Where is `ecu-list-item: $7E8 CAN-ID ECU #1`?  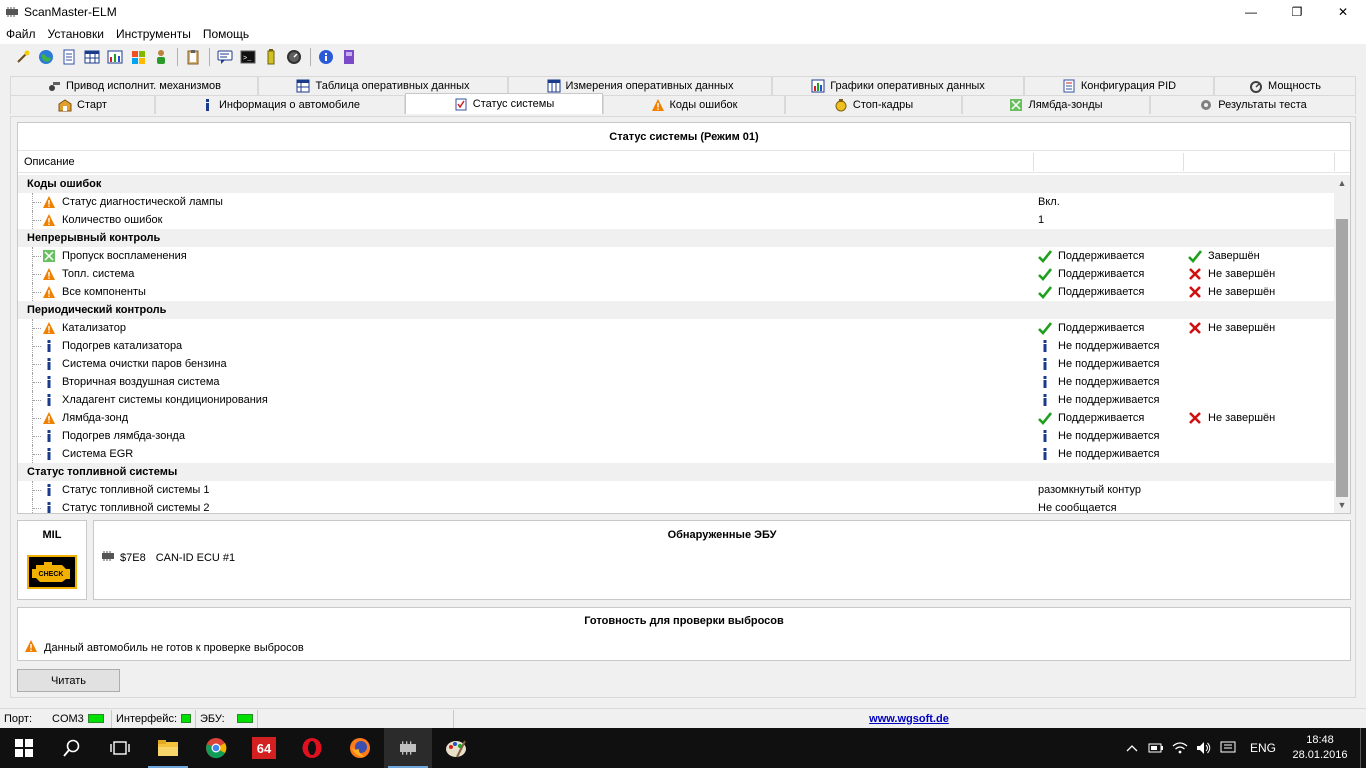 ecu-list-item: $7E8 CAN-ID ECU #1 is located at coordinates (167, 557).